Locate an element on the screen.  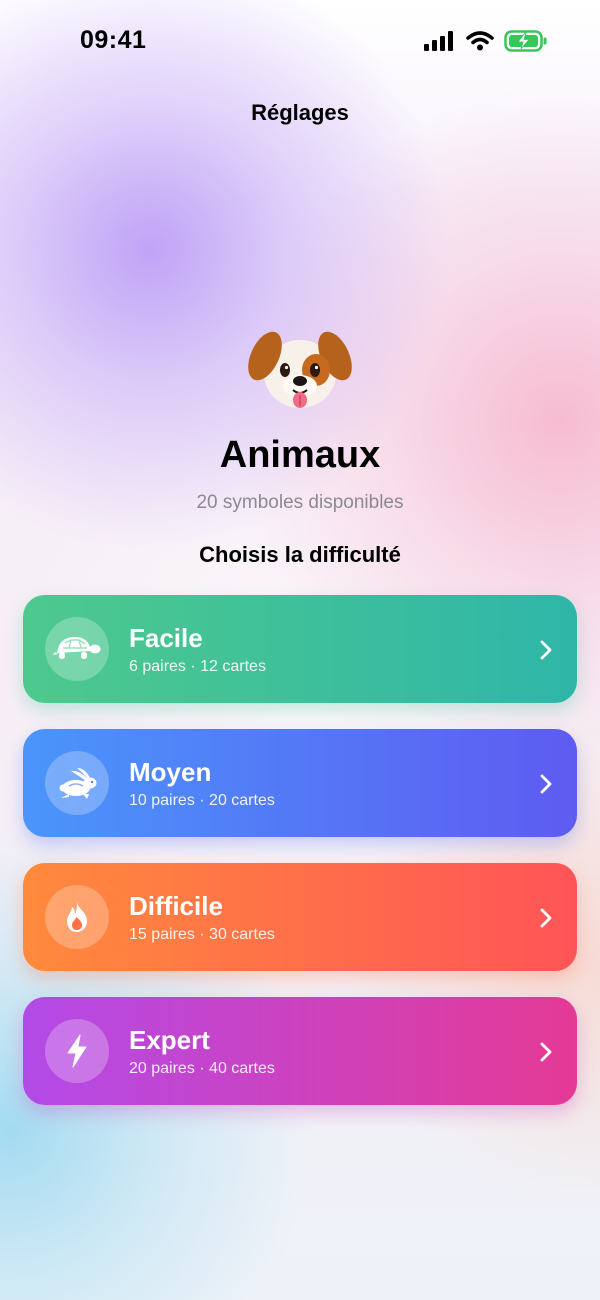
difficulty-detail: 15 paires · 30 cartes is located at coordinates (202, 934).